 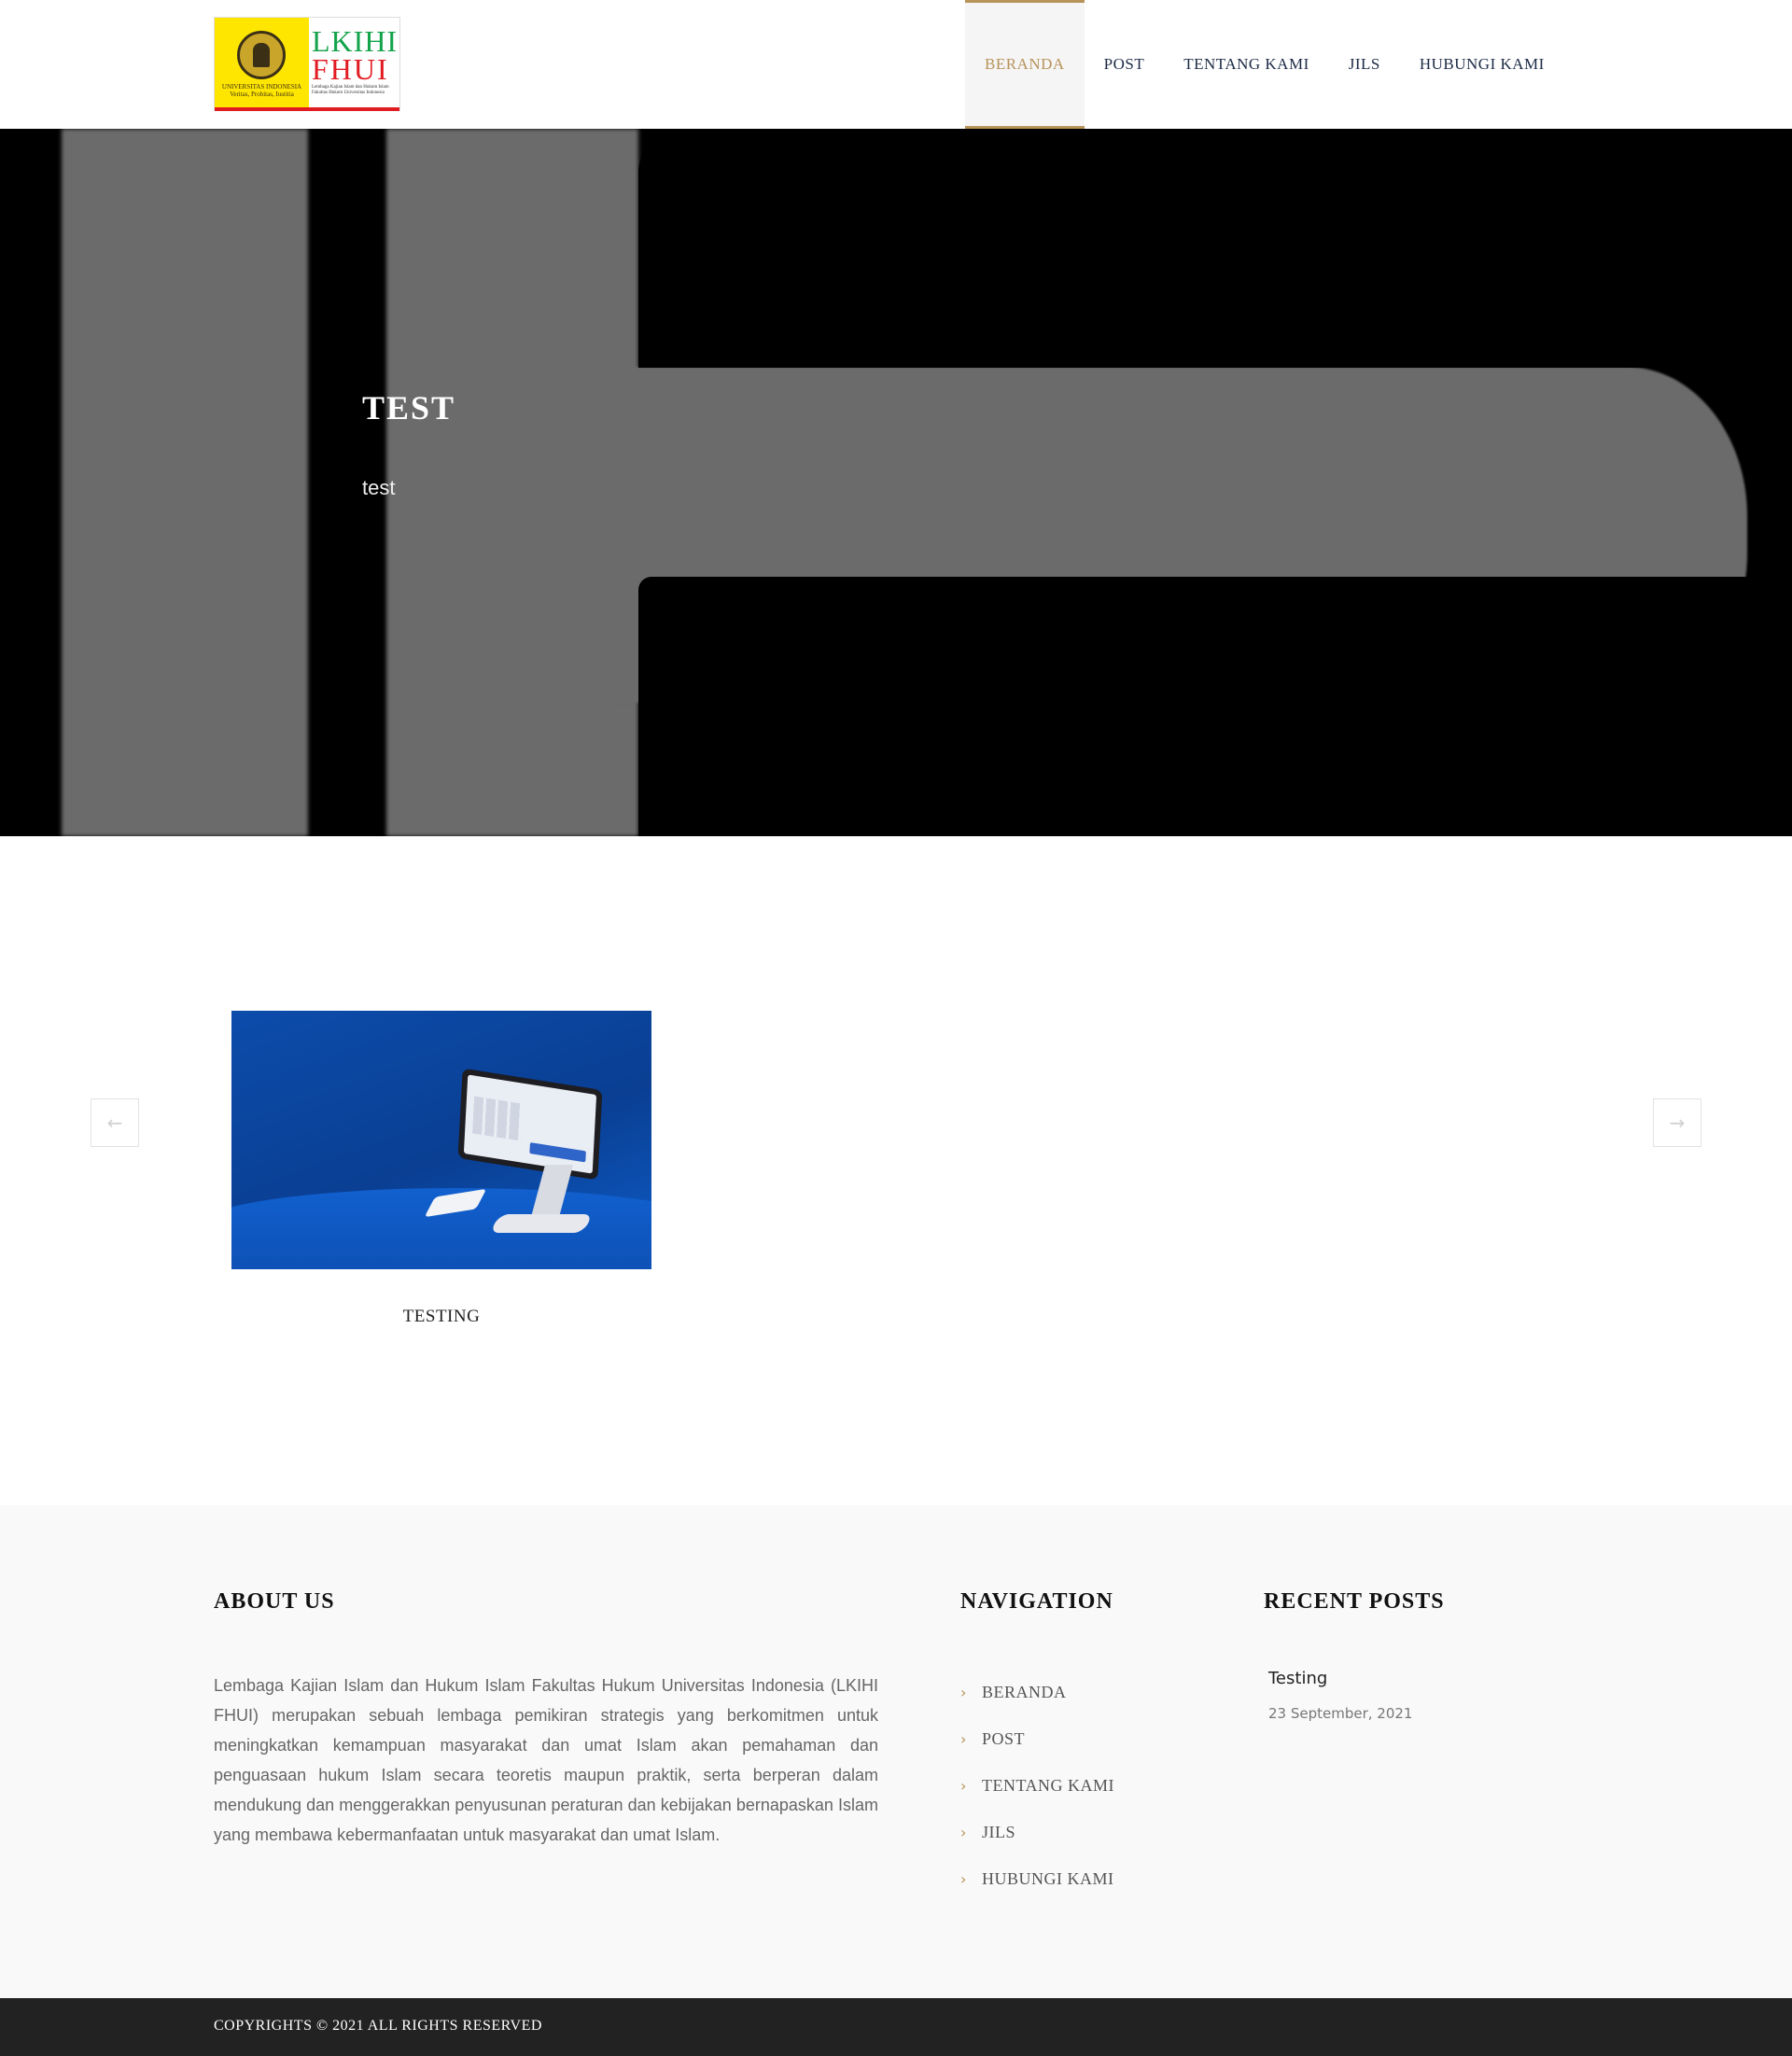 I want to click on footer-nav-label: TENTANG KAMI, so click(x=1048, y=1785).